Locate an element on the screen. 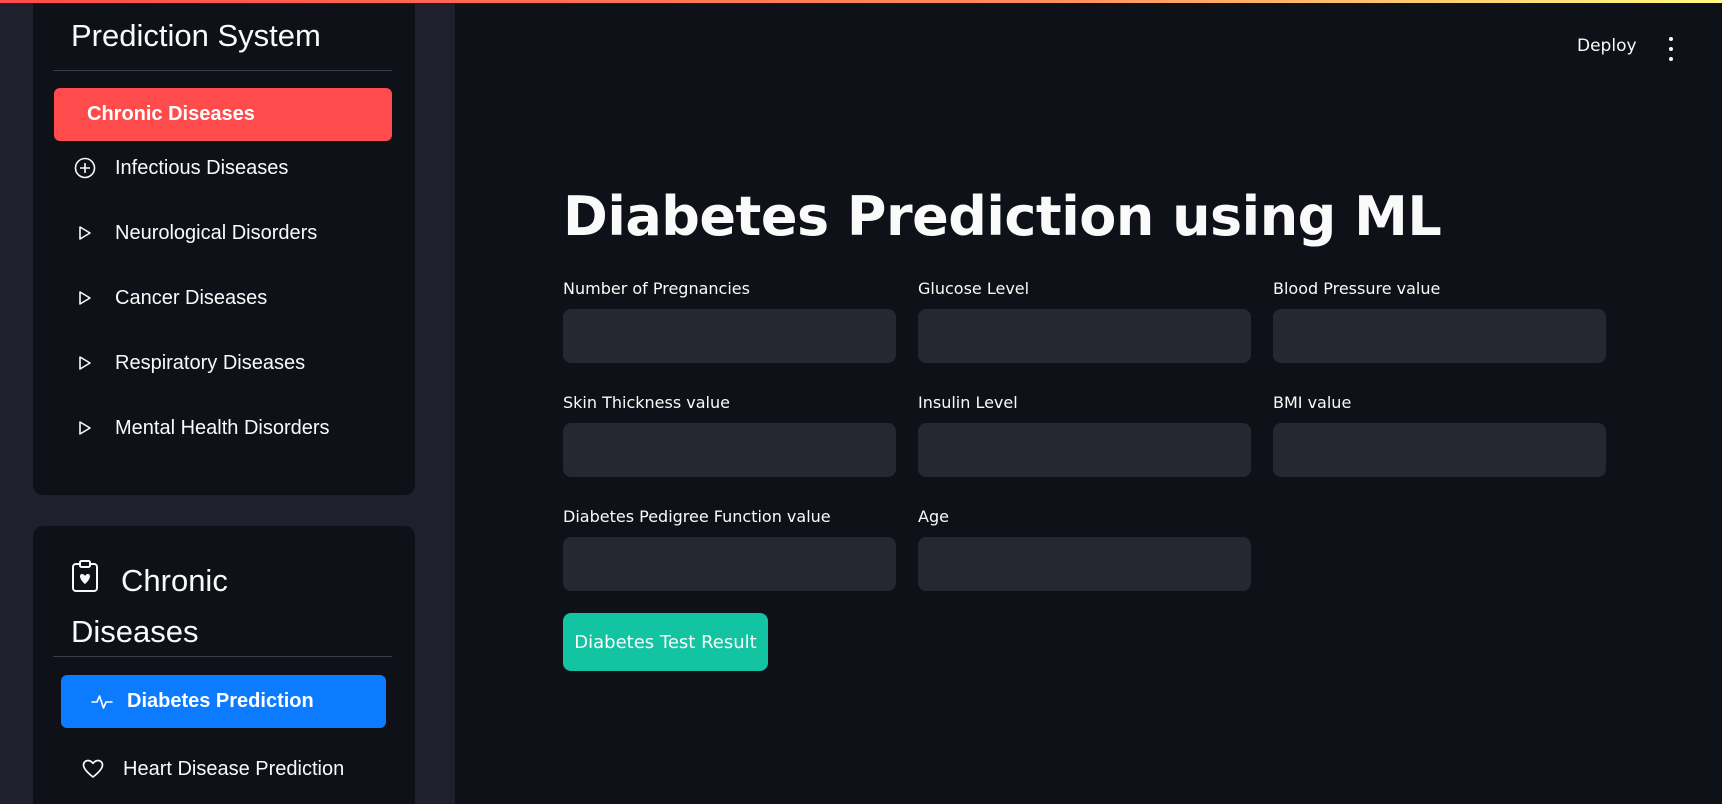  insulin-input is located at coordinates (1084, 450).